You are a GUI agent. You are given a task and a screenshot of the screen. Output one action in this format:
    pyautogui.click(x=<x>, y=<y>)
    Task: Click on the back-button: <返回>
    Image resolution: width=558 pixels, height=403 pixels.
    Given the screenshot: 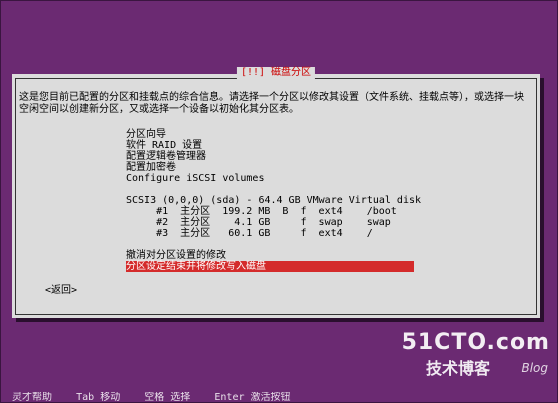 What is the action you would take?
    pyautogui.click(x=61, y=291)
    